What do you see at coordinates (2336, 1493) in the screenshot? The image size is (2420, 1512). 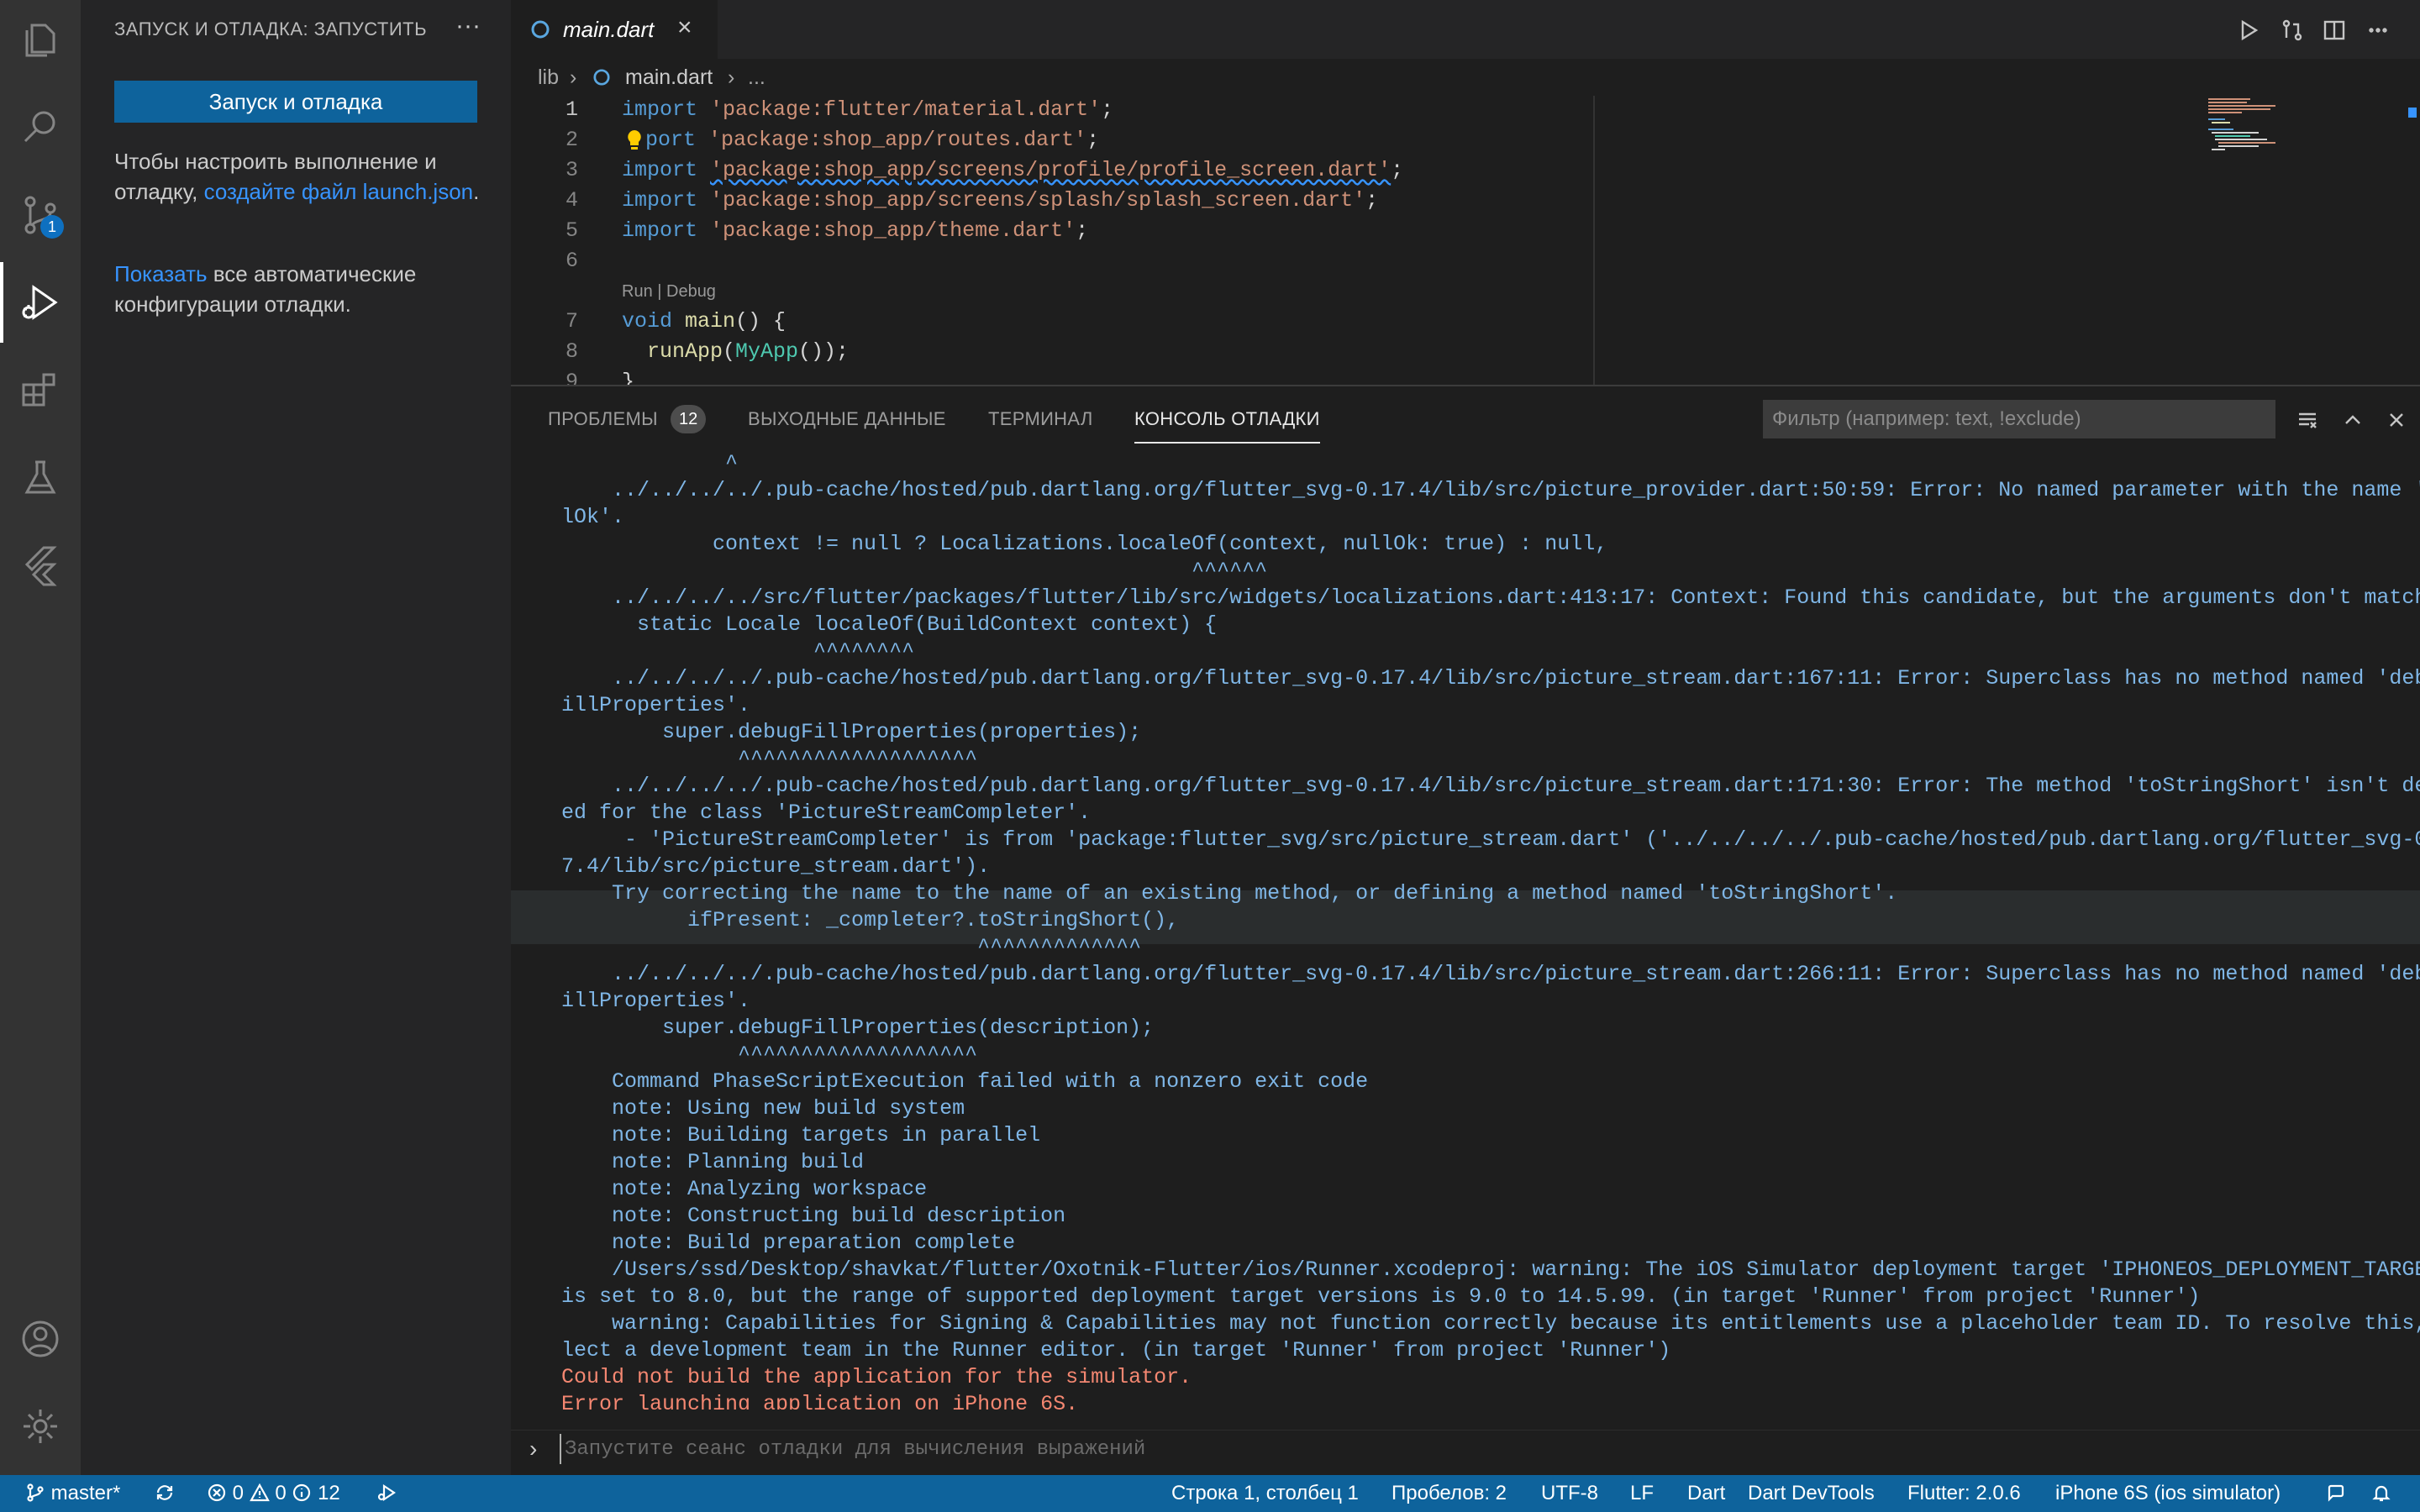 I see `feedback-icon` at bounding box center [2336, 1493].